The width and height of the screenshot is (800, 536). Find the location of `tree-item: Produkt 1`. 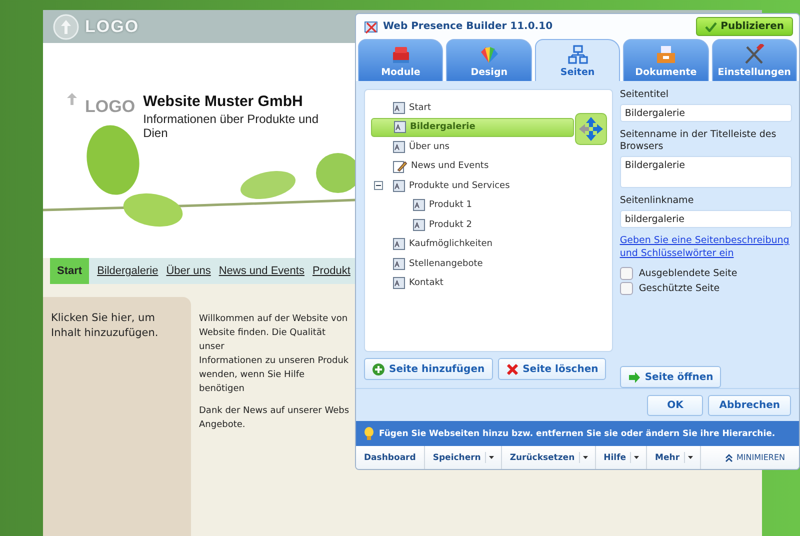

tree-item: Produkt 1 is located at coordinates (488, 205).